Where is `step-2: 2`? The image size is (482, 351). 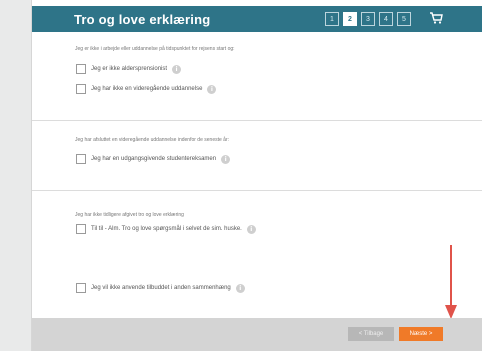 step-2: 2 is located at coordinates (350, 19).